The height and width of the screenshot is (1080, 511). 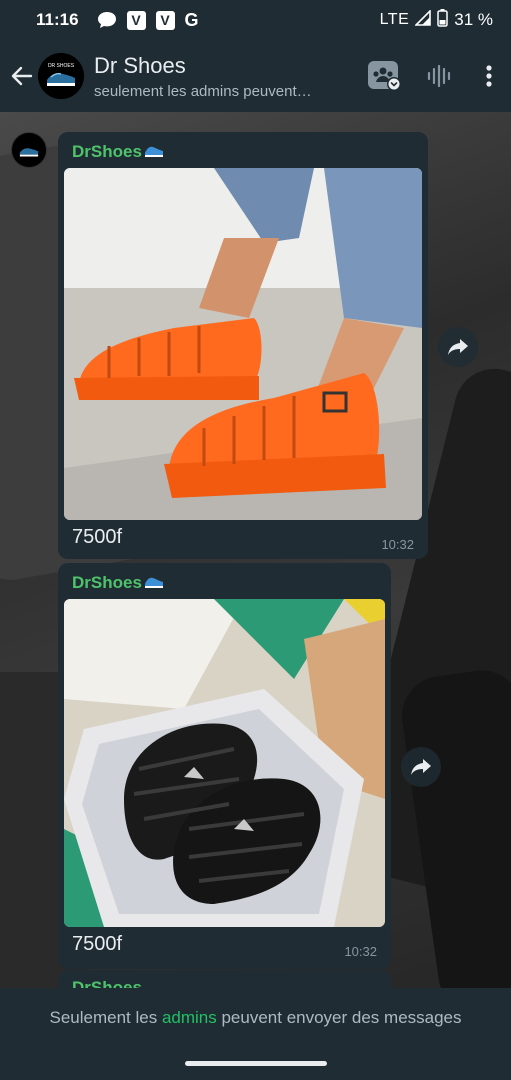 I want to click on dr-shoes-logo-icon, so click(x=29, y=152).